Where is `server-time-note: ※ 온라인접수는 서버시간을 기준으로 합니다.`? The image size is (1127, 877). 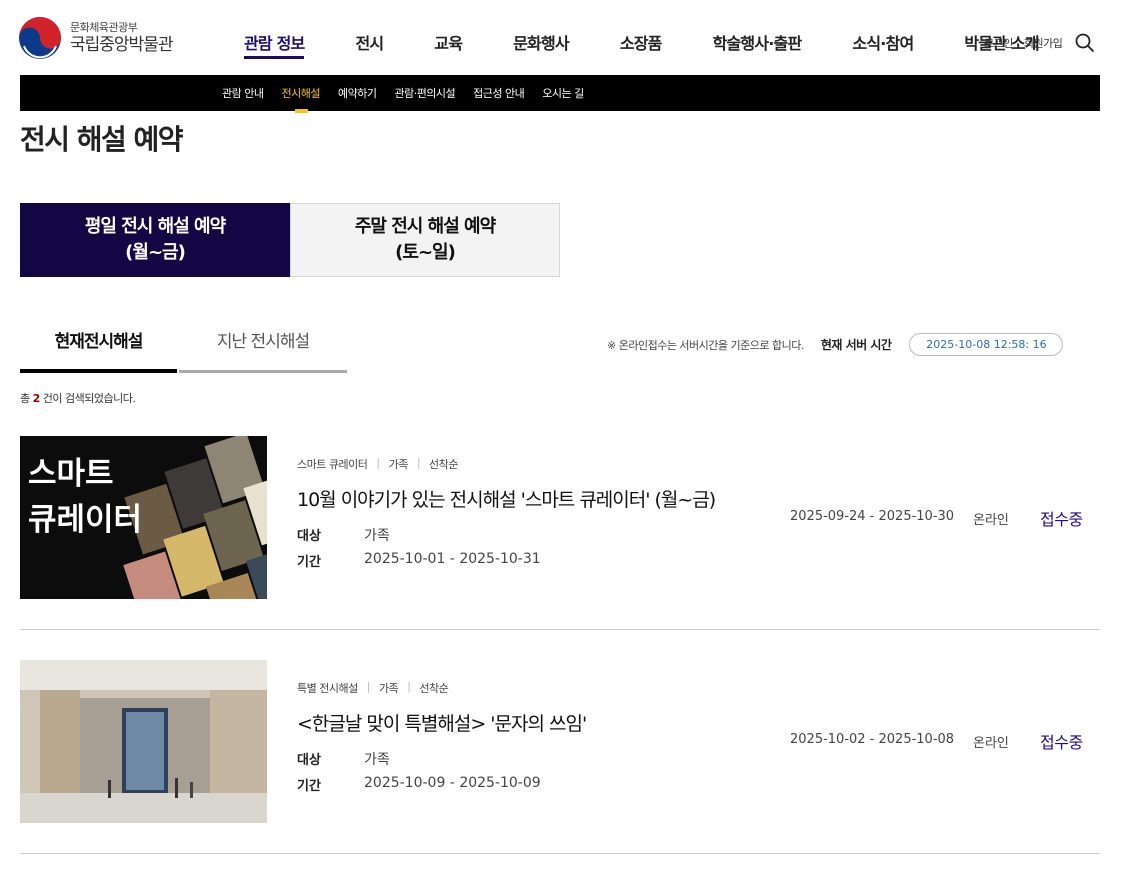 server-time-note: ※ 온라인접수는 서버시간을 기준으로 합니다. is located at coordinates (705, 345).